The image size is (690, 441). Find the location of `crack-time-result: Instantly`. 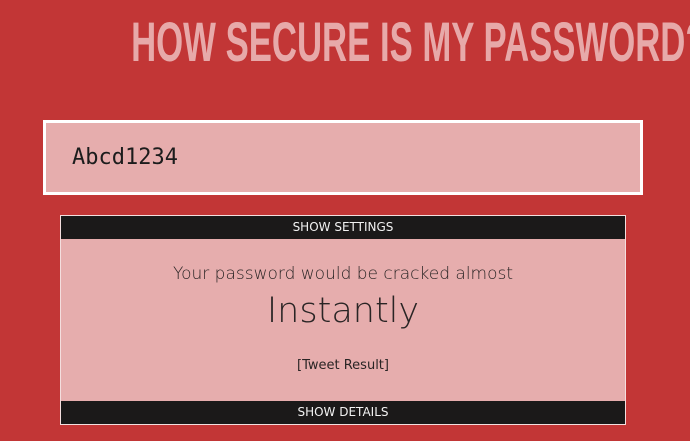

crack-time-result: Instantly is located at coordinates (343, 311).